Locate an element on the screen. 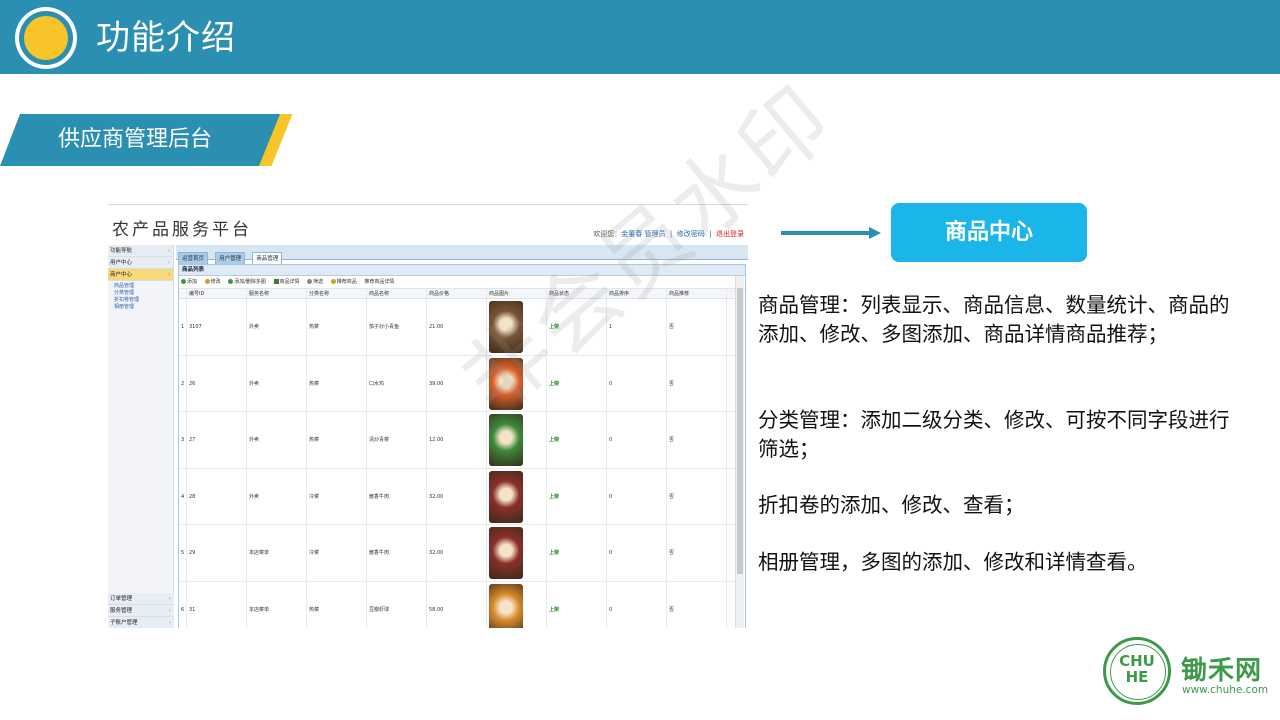 The image size is (1280, 720). sidebar-item-products: 商品管理 is located at coordinates (140, 286).